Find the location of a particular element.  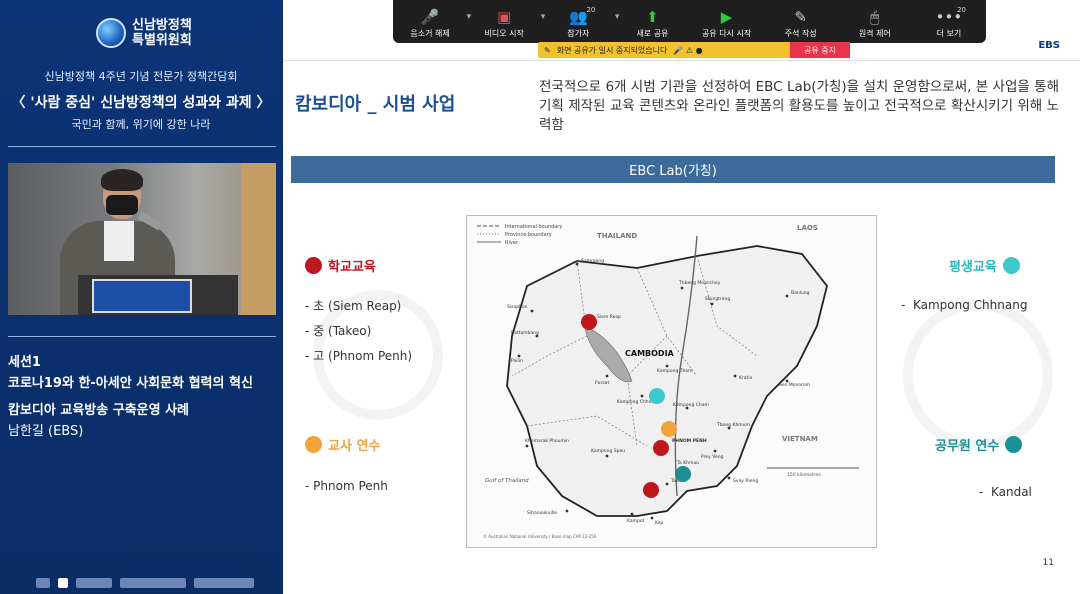

list-item: 초 (Siem Reap) is located at coordinates (357, 306).